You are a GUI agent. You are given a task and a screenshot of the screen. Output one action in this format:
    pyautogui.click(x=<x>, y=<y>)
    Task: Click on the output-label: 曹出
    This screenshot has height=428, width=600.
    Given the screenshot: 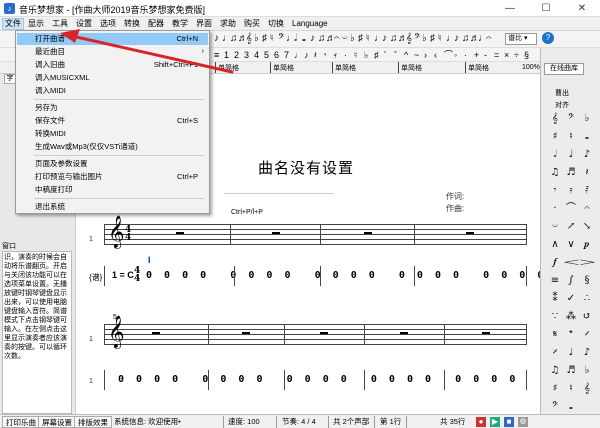 What is the action you would take?
    pyautogui.click(x=562, y=93)
    